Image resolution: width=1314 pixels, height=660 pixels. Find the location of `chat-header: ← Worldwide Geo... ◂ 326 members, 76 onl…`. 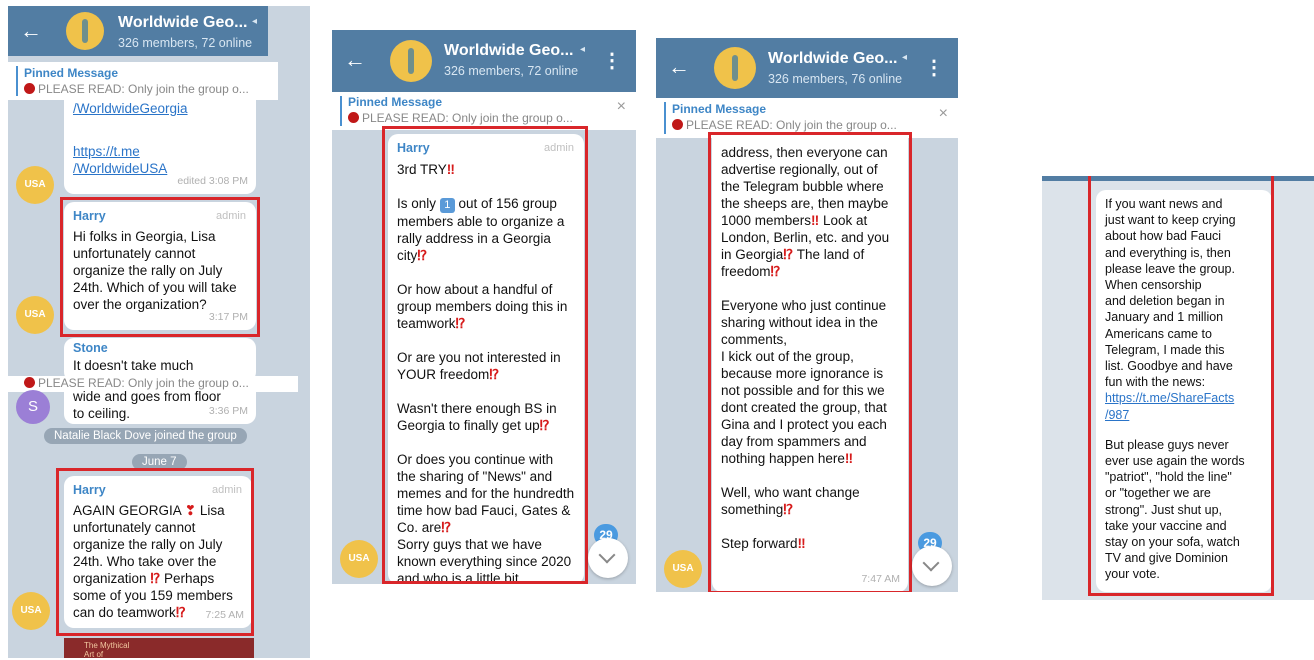

chat-header: ← Worldwide Geo... ◂ 326 members, 76 onl… is located at coordinates (807, 68).